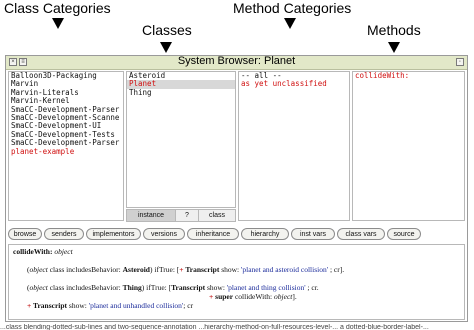 The width and height of the screenshot is (474, 330). I want to click on signature-arg: object, so click(63, 251).